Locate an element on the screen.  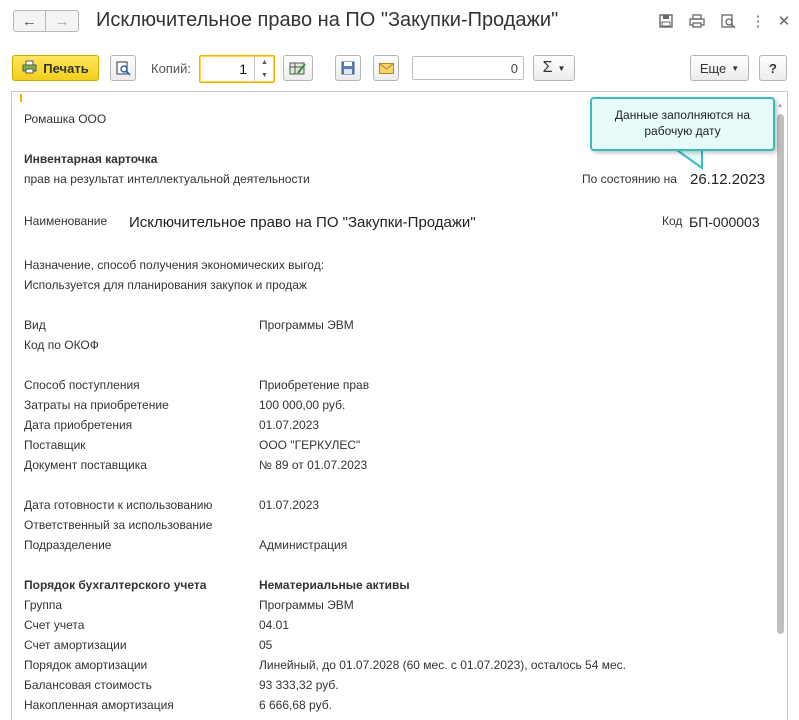
row-label: Способ поступления is located at coordinates (82, 385).